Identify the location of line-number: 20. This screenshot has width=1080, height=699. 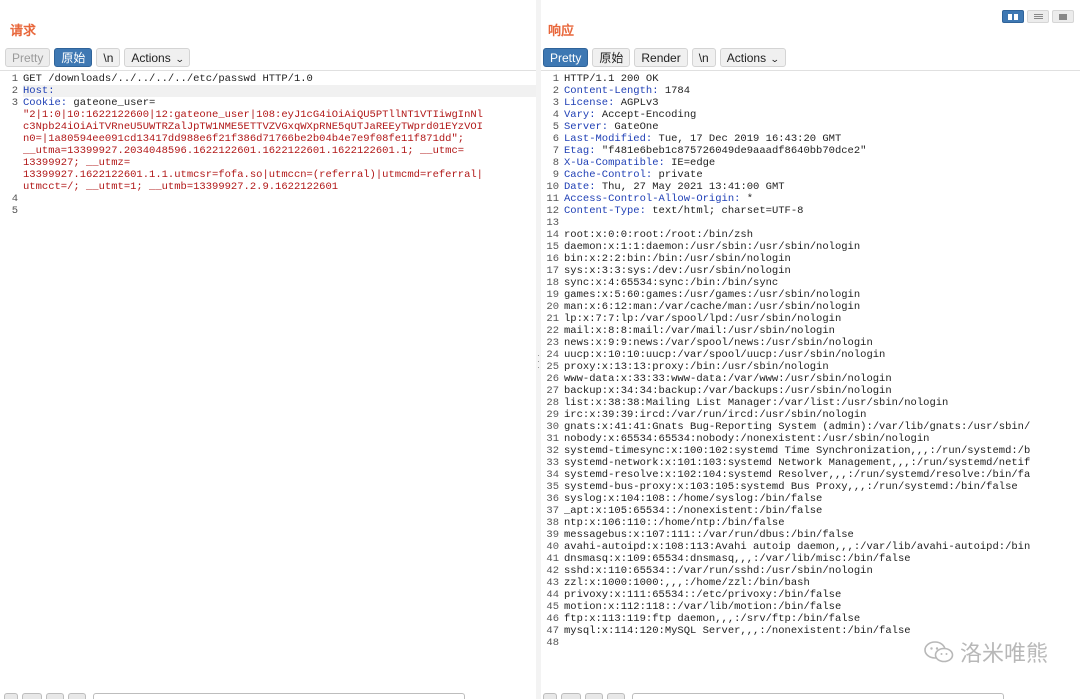
(552, 307).